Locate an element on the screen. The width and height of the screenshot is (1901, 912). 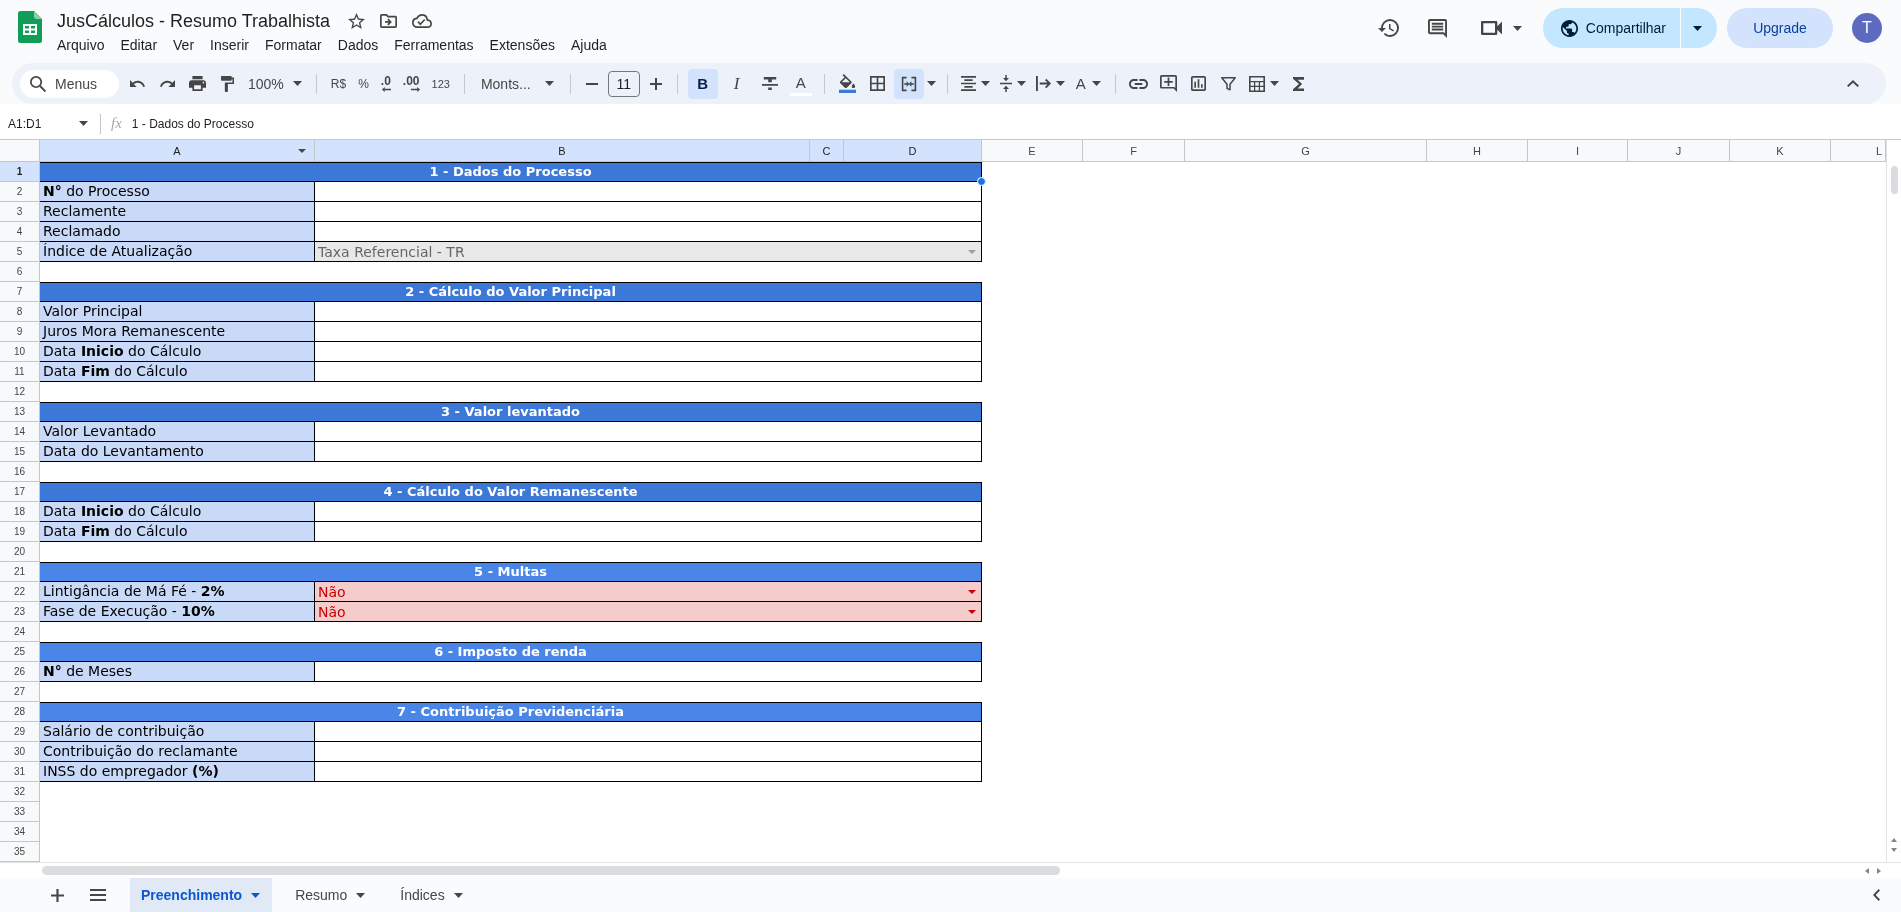
undo-icon is located at coordinates (137, 83).